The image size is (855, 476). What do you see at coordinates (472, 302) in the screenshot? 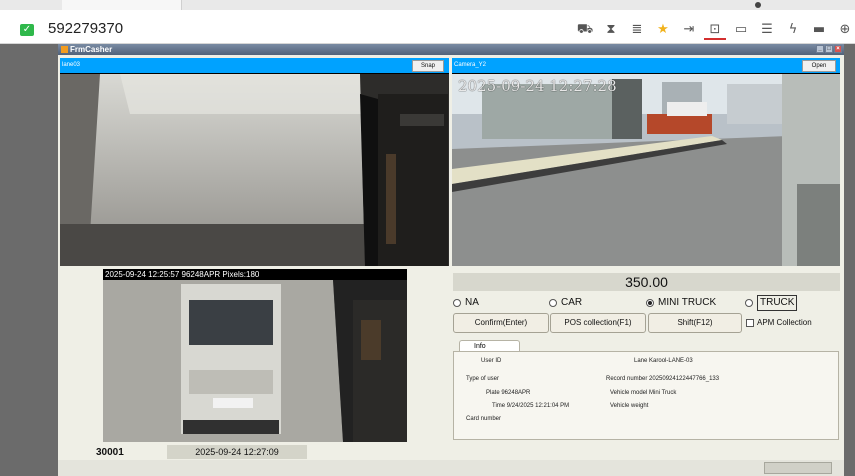
I see `radio-label: NA` at bounding box center [472, 302].